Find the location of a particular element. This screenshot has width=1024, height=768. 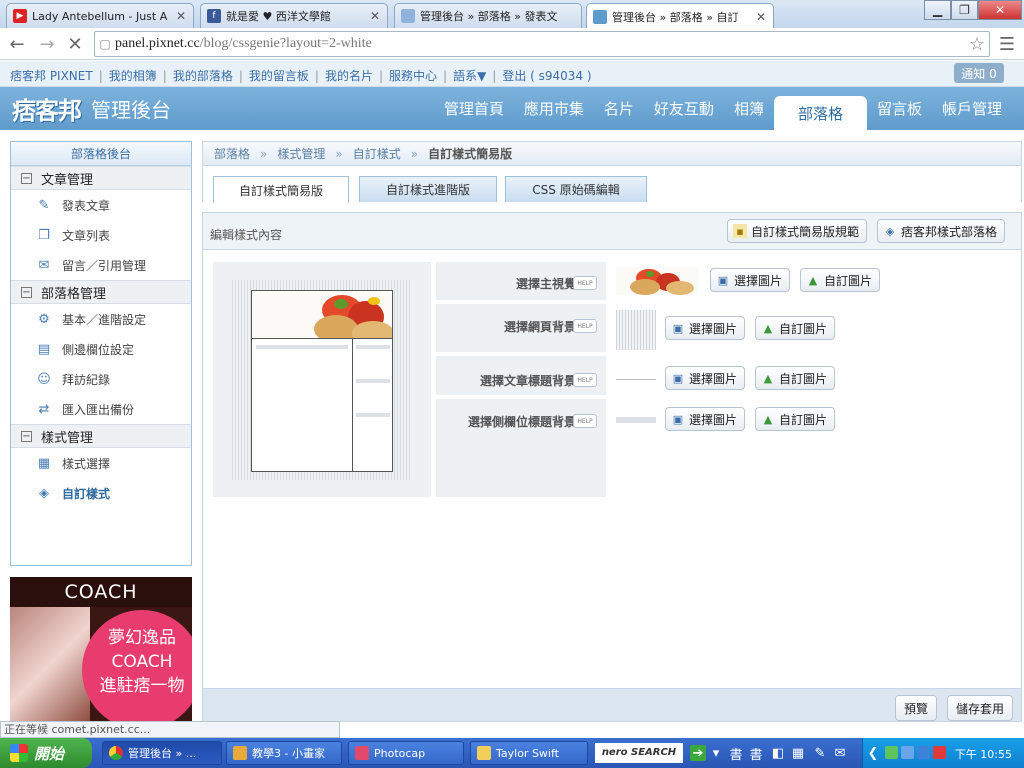

sidebar-item: ☺ 拜訪紀錄 is located at coordinates (101, 379).